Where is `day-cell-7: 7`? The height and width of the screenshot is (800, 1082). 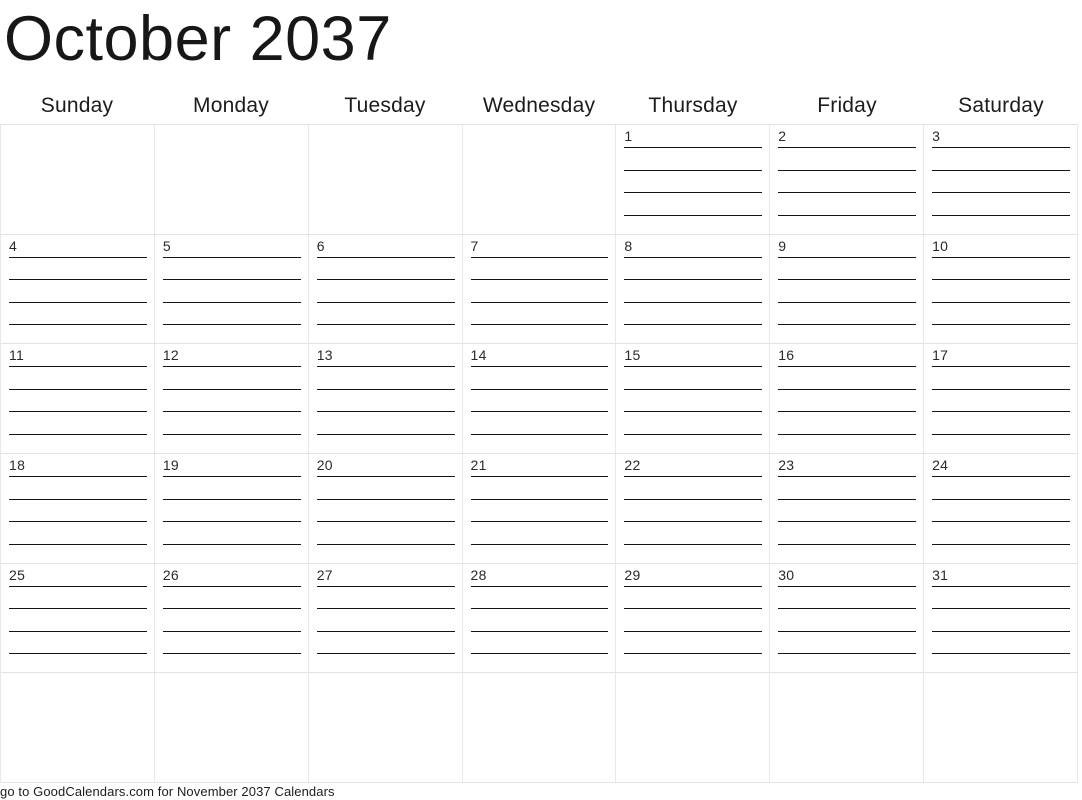
day-cell-7: 7 is located at coordinates (539, 289).